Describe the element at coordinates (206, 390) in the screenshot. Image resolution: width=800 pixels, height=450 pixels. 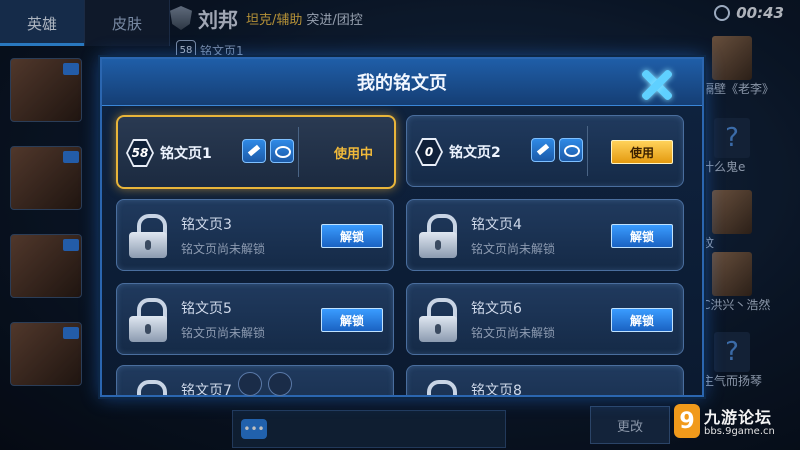
I see `rune-page-name: 铭文页7` at that location.